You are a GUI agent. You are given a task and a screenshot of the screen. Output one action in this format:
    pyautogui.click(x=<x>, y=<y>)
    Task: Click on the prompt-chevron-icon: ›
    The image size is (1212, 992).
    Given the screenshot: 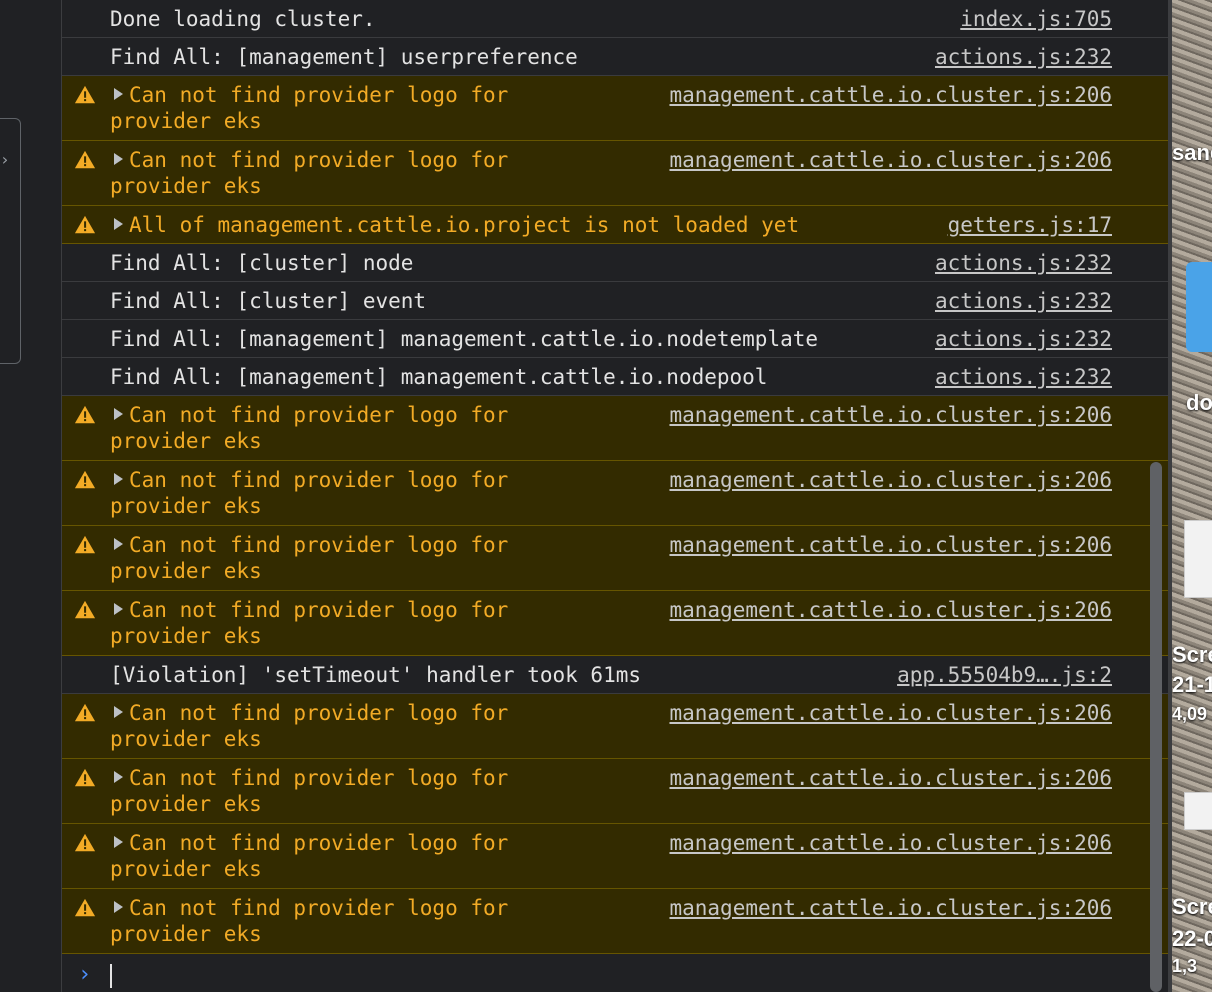 What is the action you would take?
    pyautogui.click(x=85, y=974)
    